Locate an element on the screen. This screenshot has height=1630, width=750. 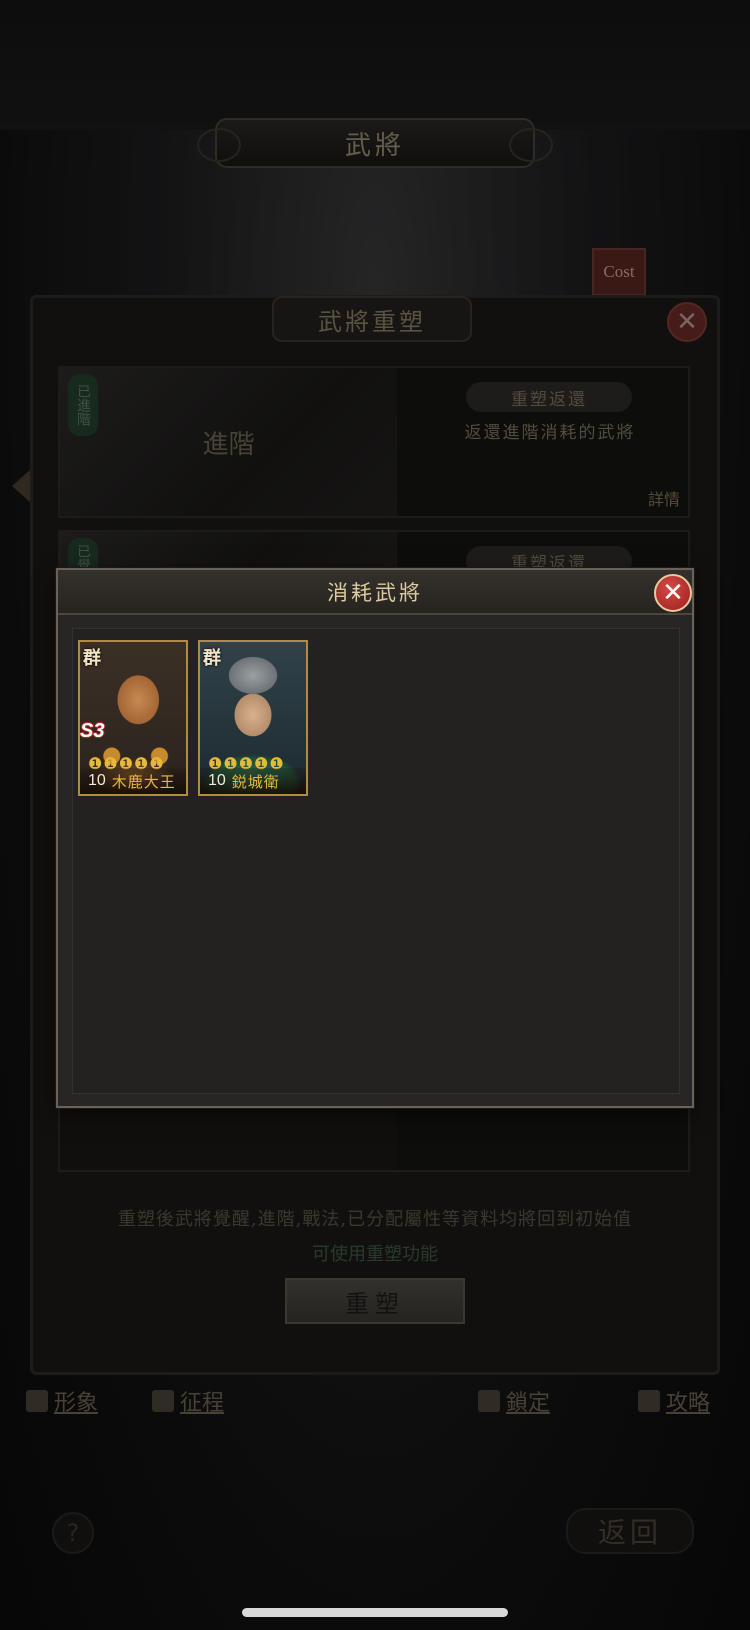
home-indicator is located at coordinates (375, 1612).